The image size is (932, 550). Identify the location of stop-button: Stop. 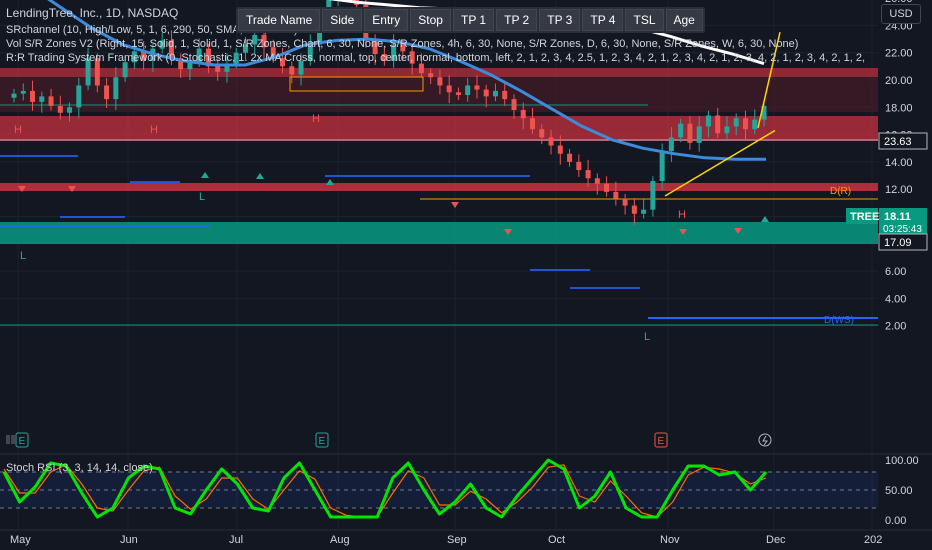
(430, 20).